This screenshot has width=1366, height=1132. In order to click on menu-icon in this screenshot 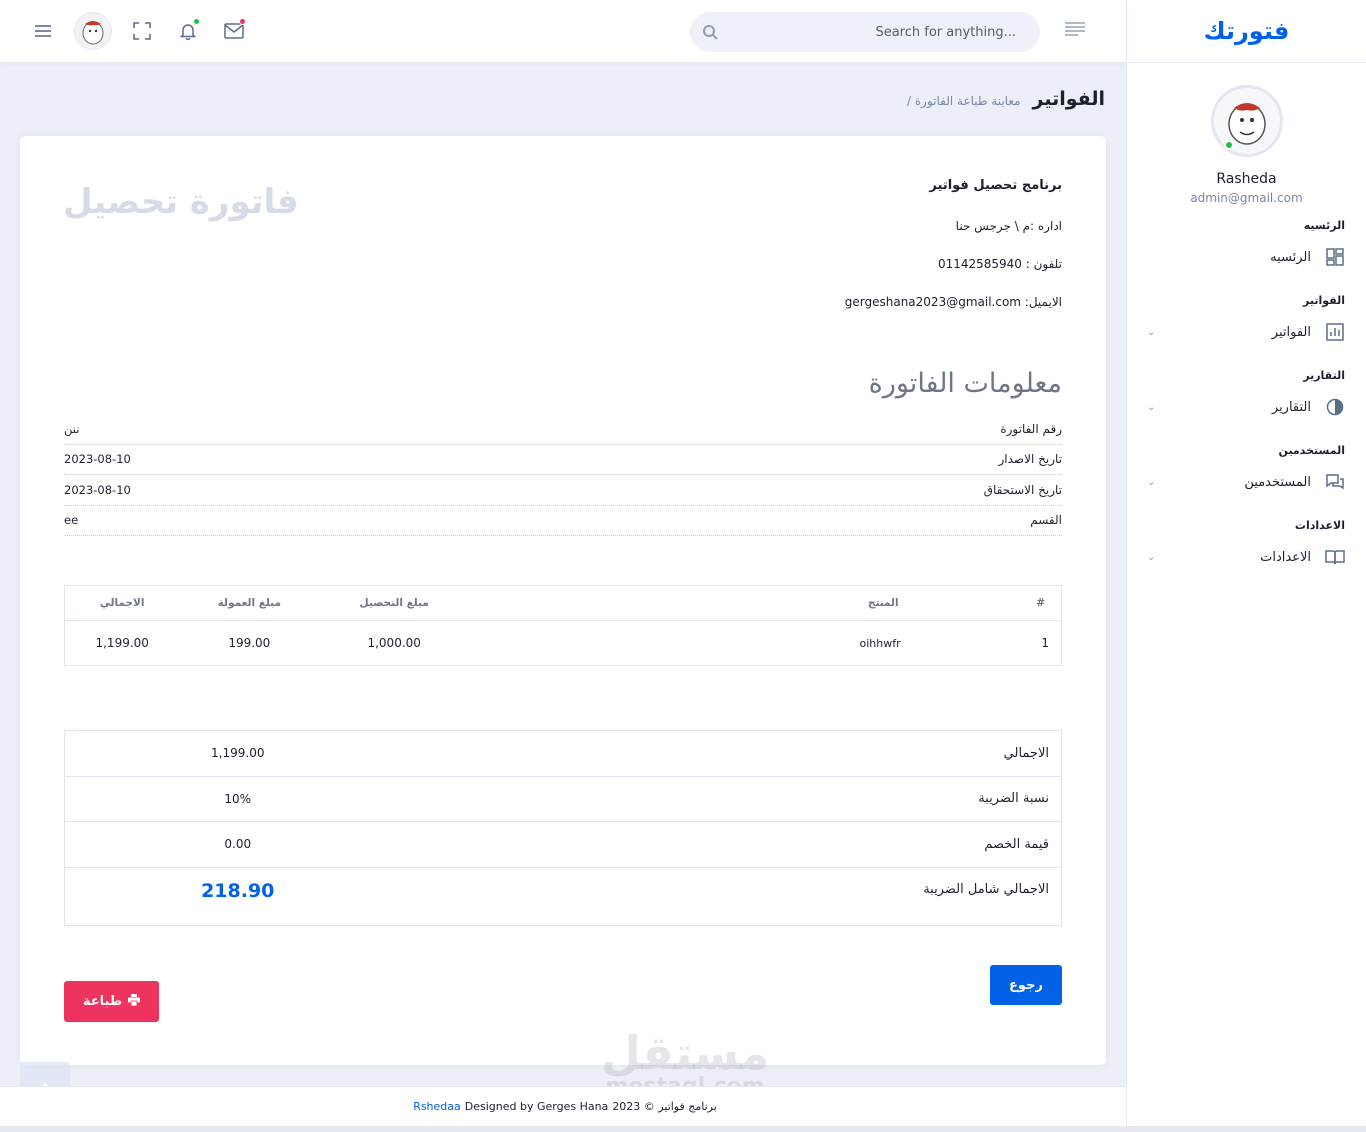, I will do `click(43, 31)`.